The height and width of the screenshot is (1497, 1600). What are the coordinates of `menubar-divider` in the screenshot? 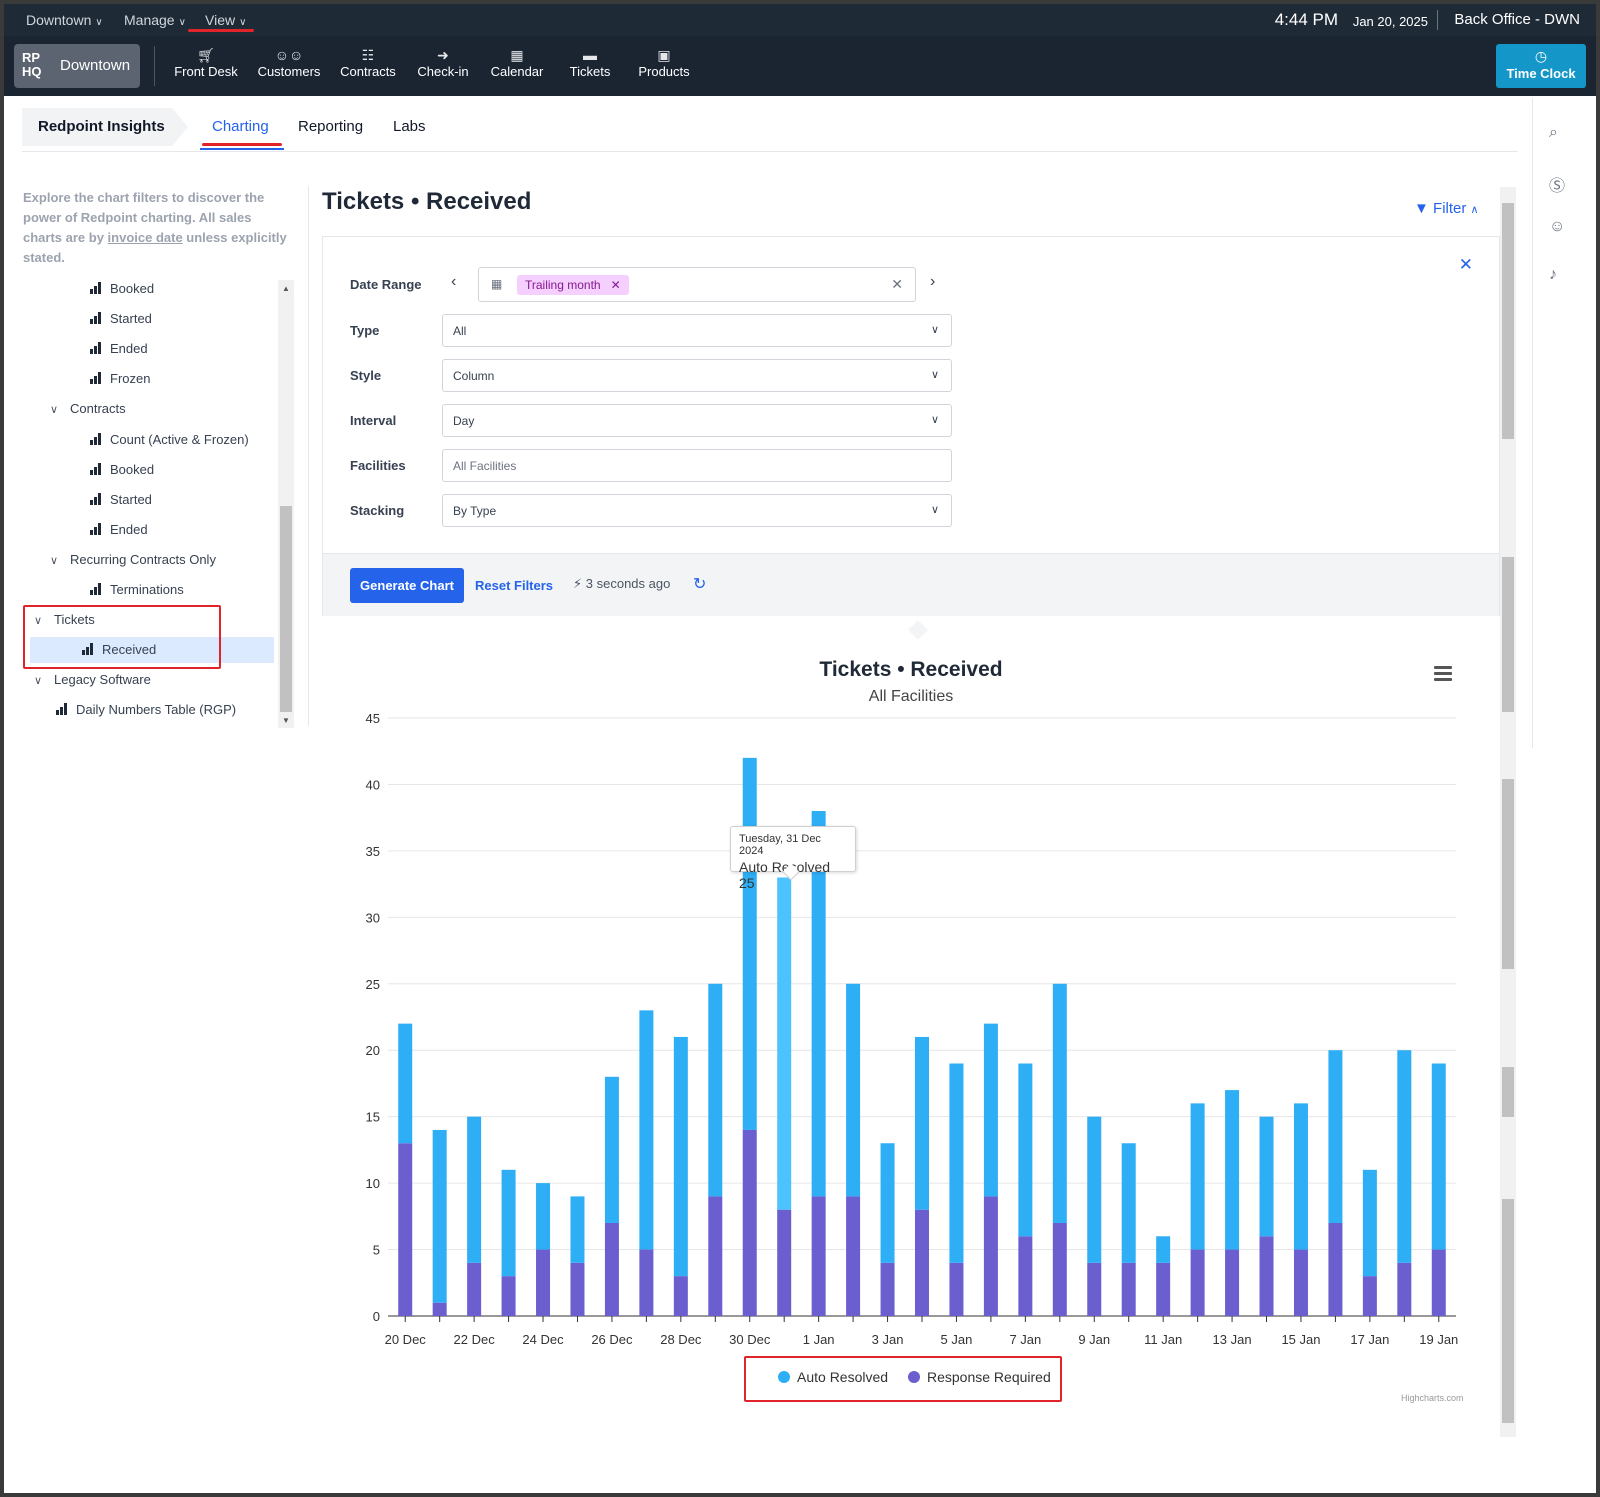 It's located at (1437, 20).